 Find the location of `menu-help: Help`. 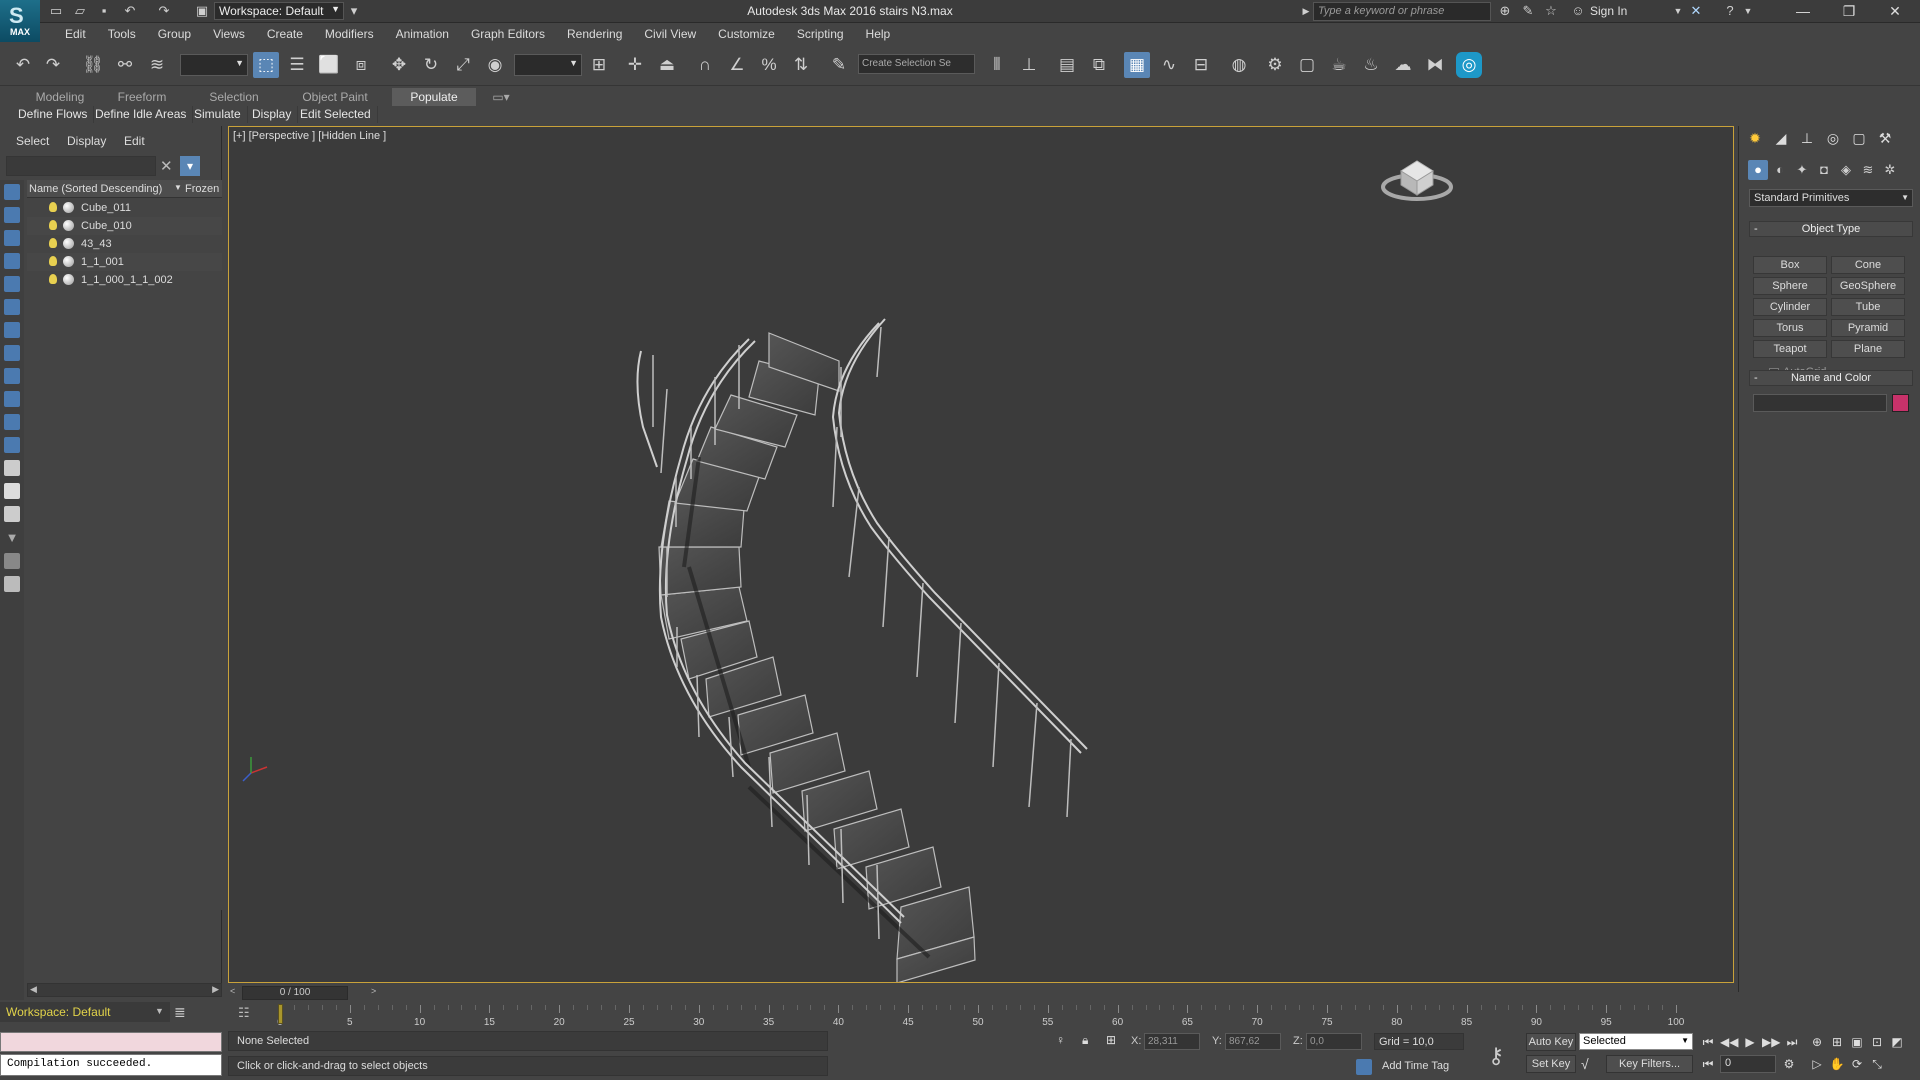

menu-help: Help is located at coordinates (878, 34).